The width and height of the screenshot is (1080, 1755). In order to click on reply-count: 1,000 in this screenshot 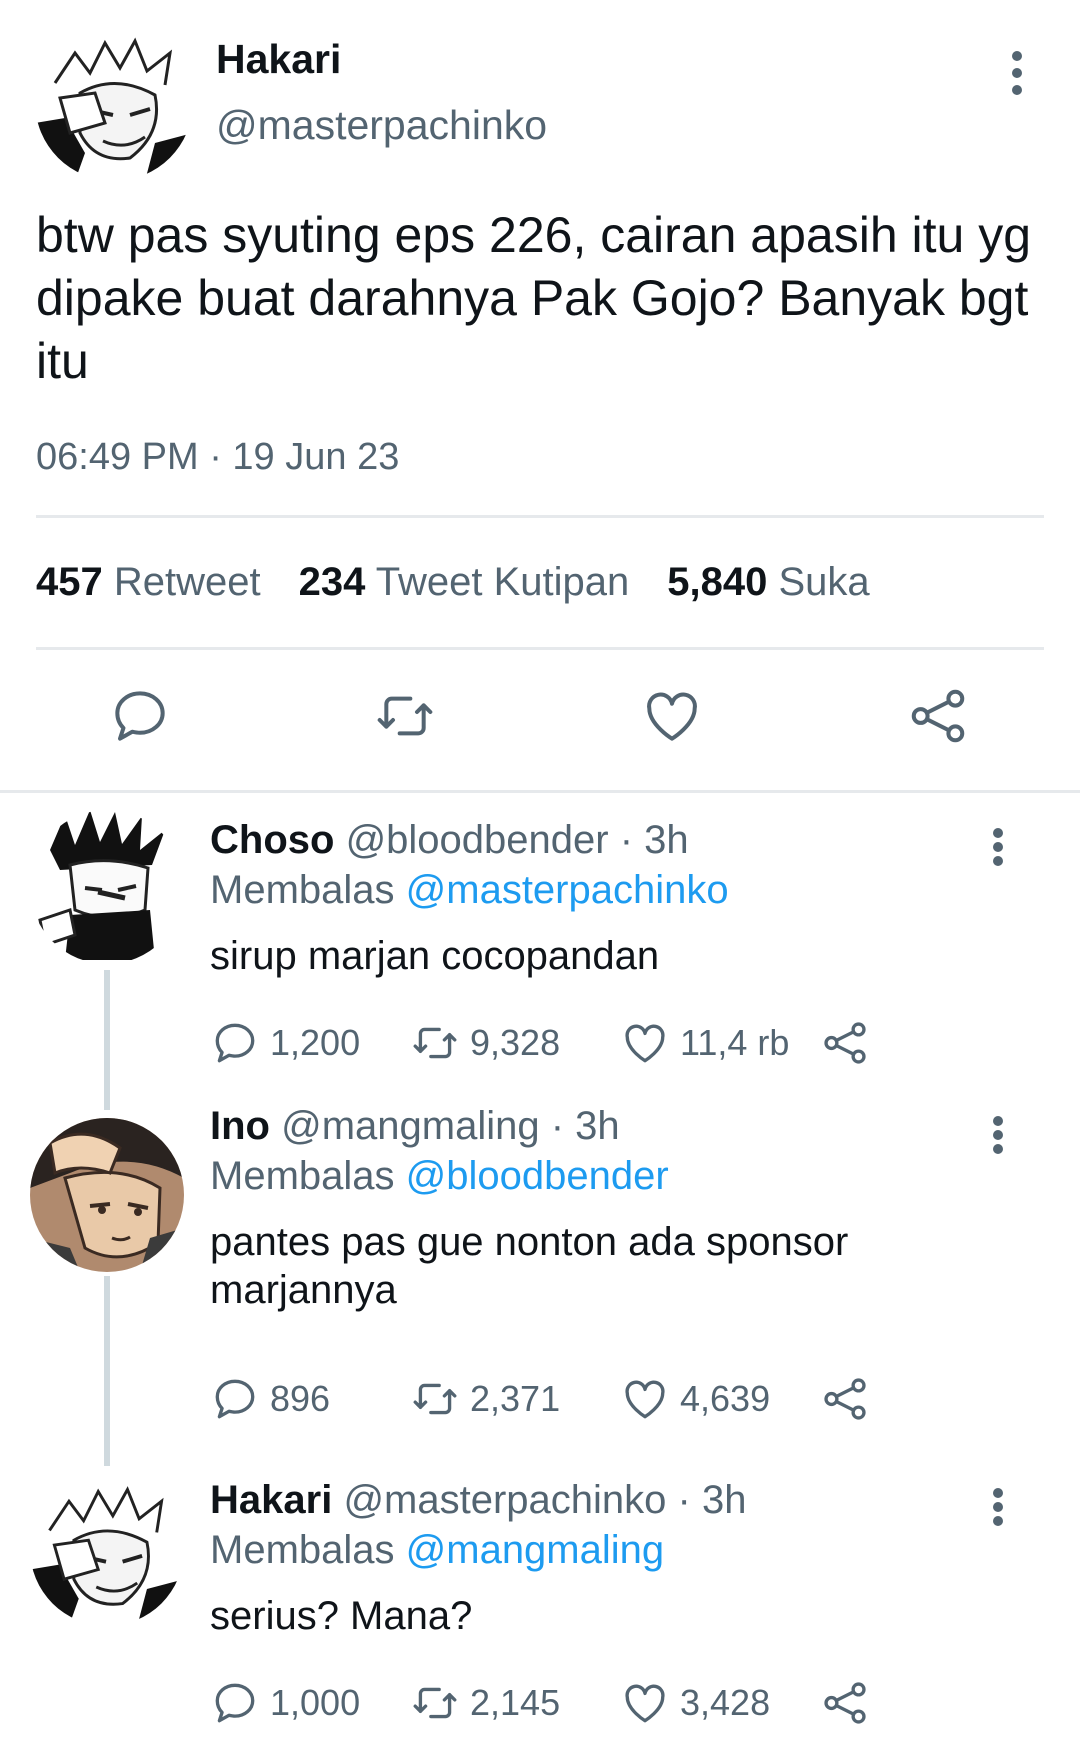, I will do `click(315, 1702)`.